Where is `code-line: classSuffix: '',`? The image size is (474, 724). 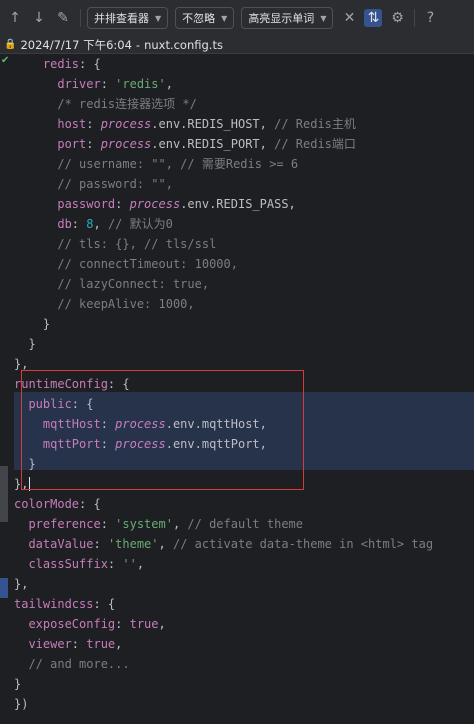 code-line: classSuffix: '', is located at coordinates (223, 564).